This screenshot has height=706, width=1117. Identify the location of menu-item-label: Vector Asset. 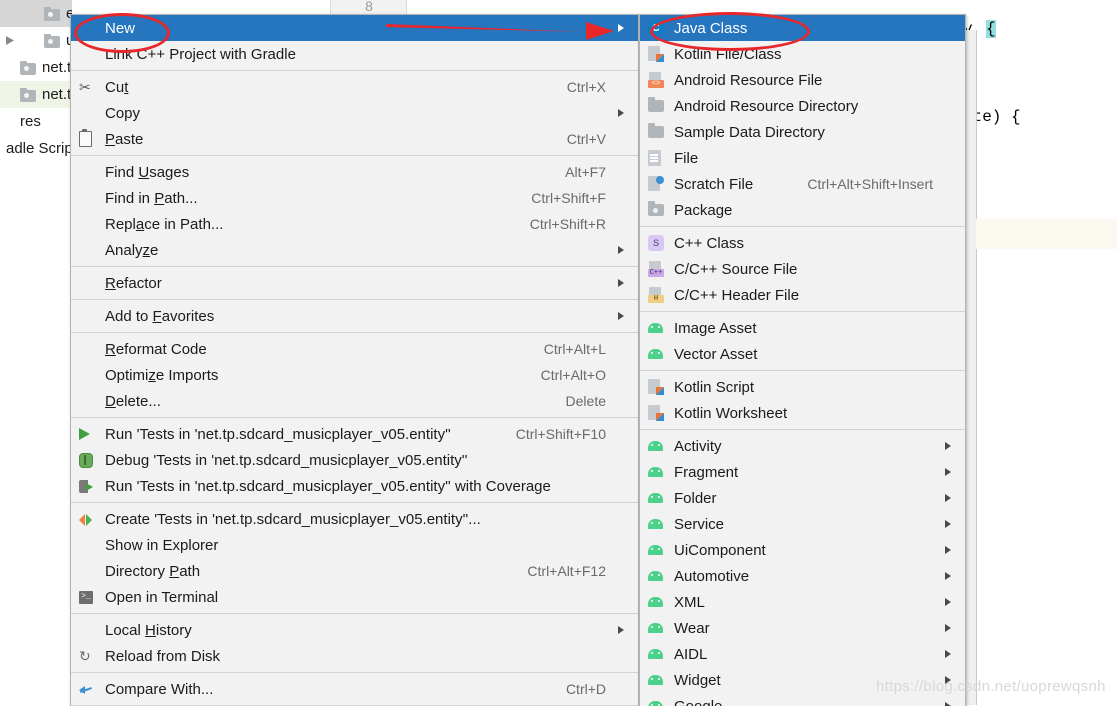
(716, 354).